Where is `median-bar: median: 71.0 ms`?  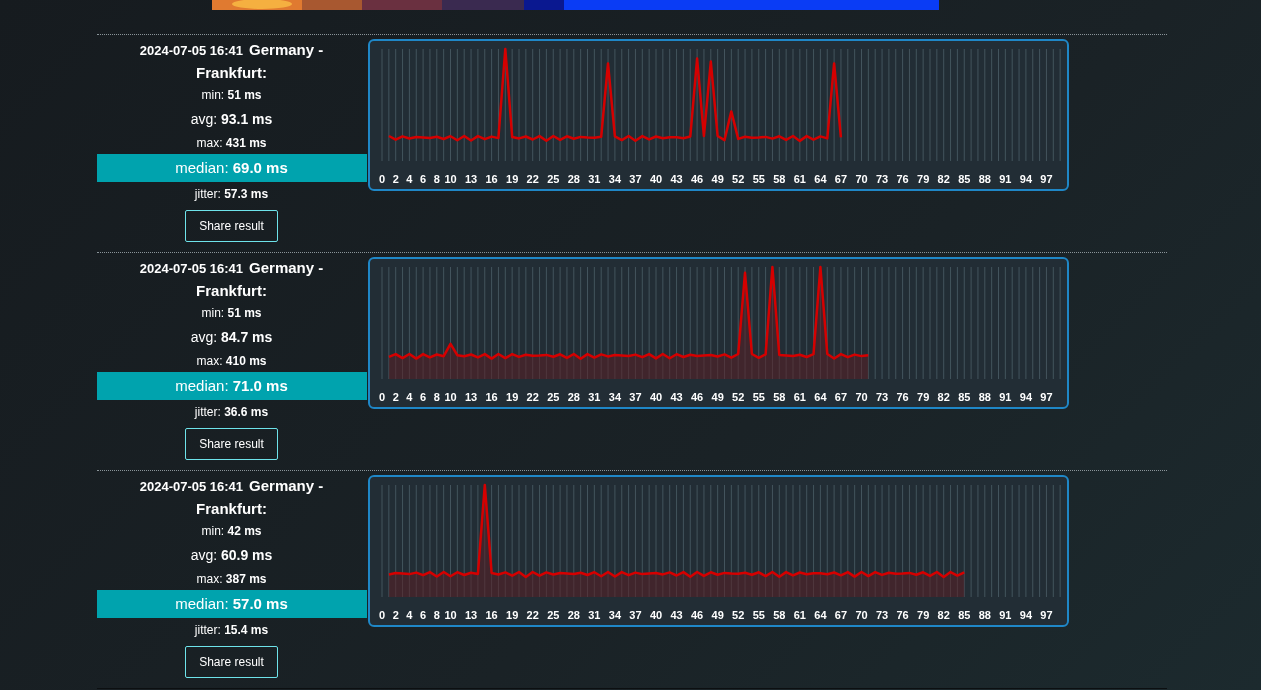
median-bar: median: 71.0 ms is located at coordinates (231, 386).